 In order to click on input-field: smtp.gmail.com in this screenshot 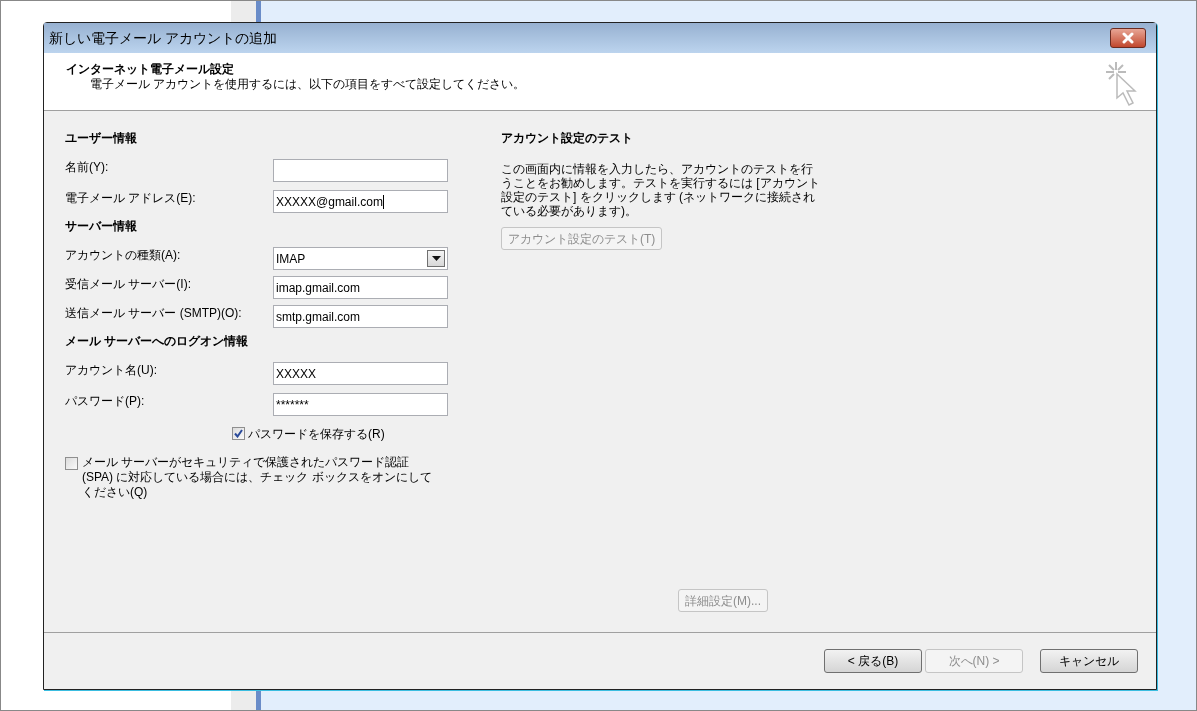, I will do `click(360, 316)`.